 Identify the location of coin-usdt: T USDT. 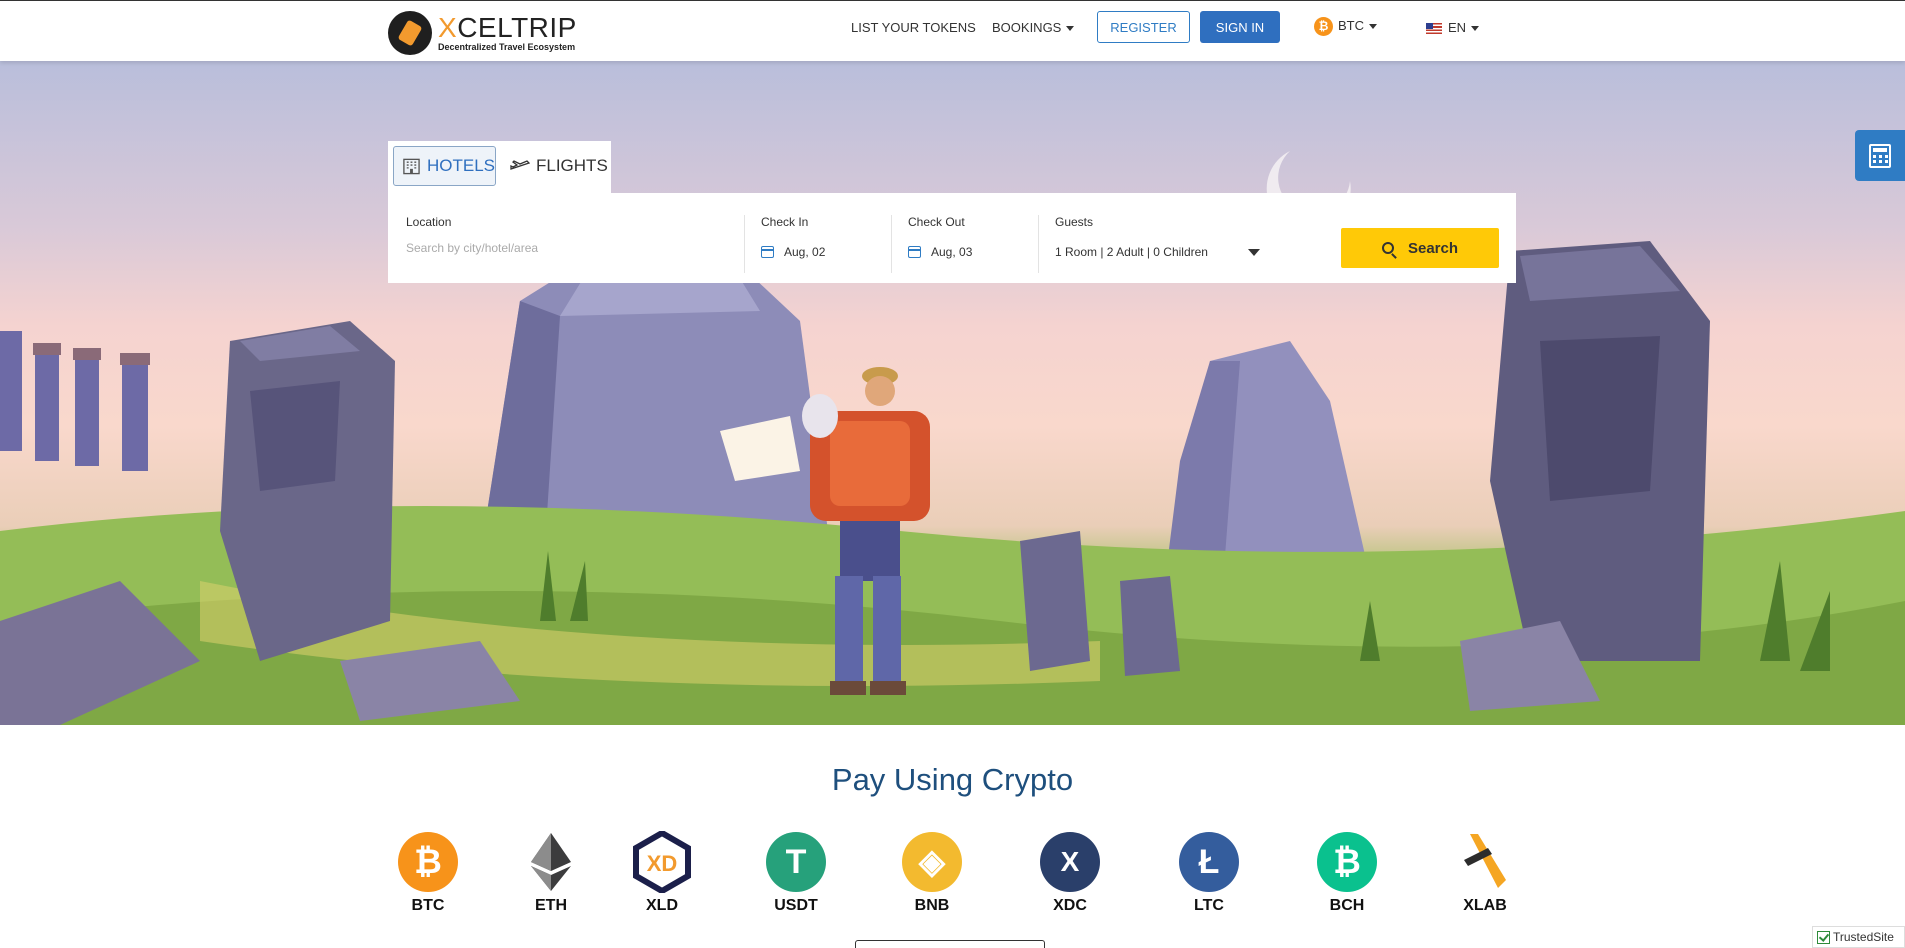
(796, 873).